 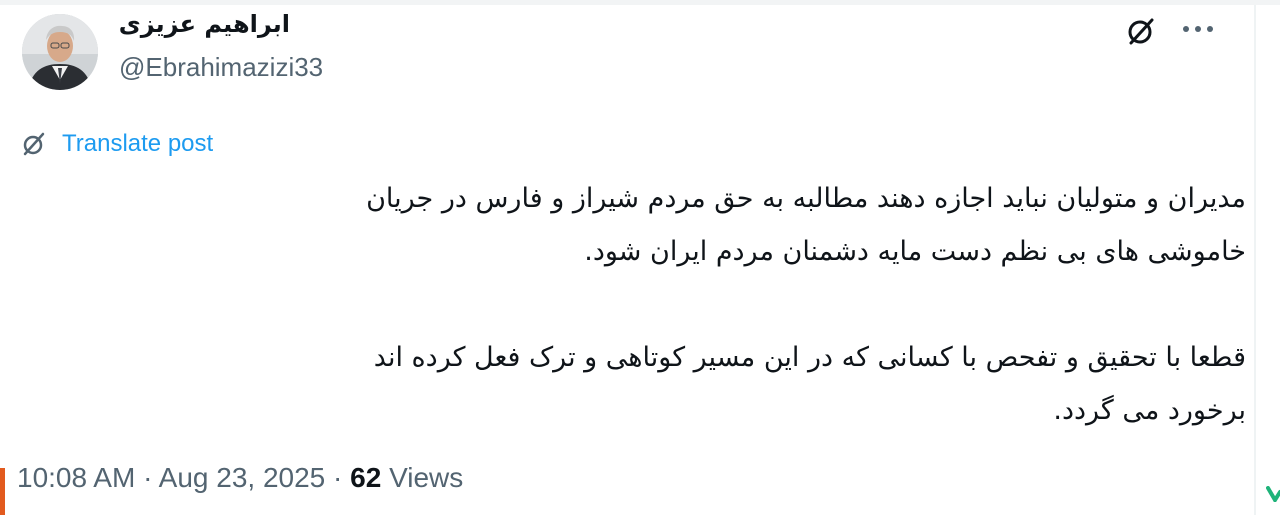 I want to click on post-time: 10:08 AM, so click(x=76, y=477).